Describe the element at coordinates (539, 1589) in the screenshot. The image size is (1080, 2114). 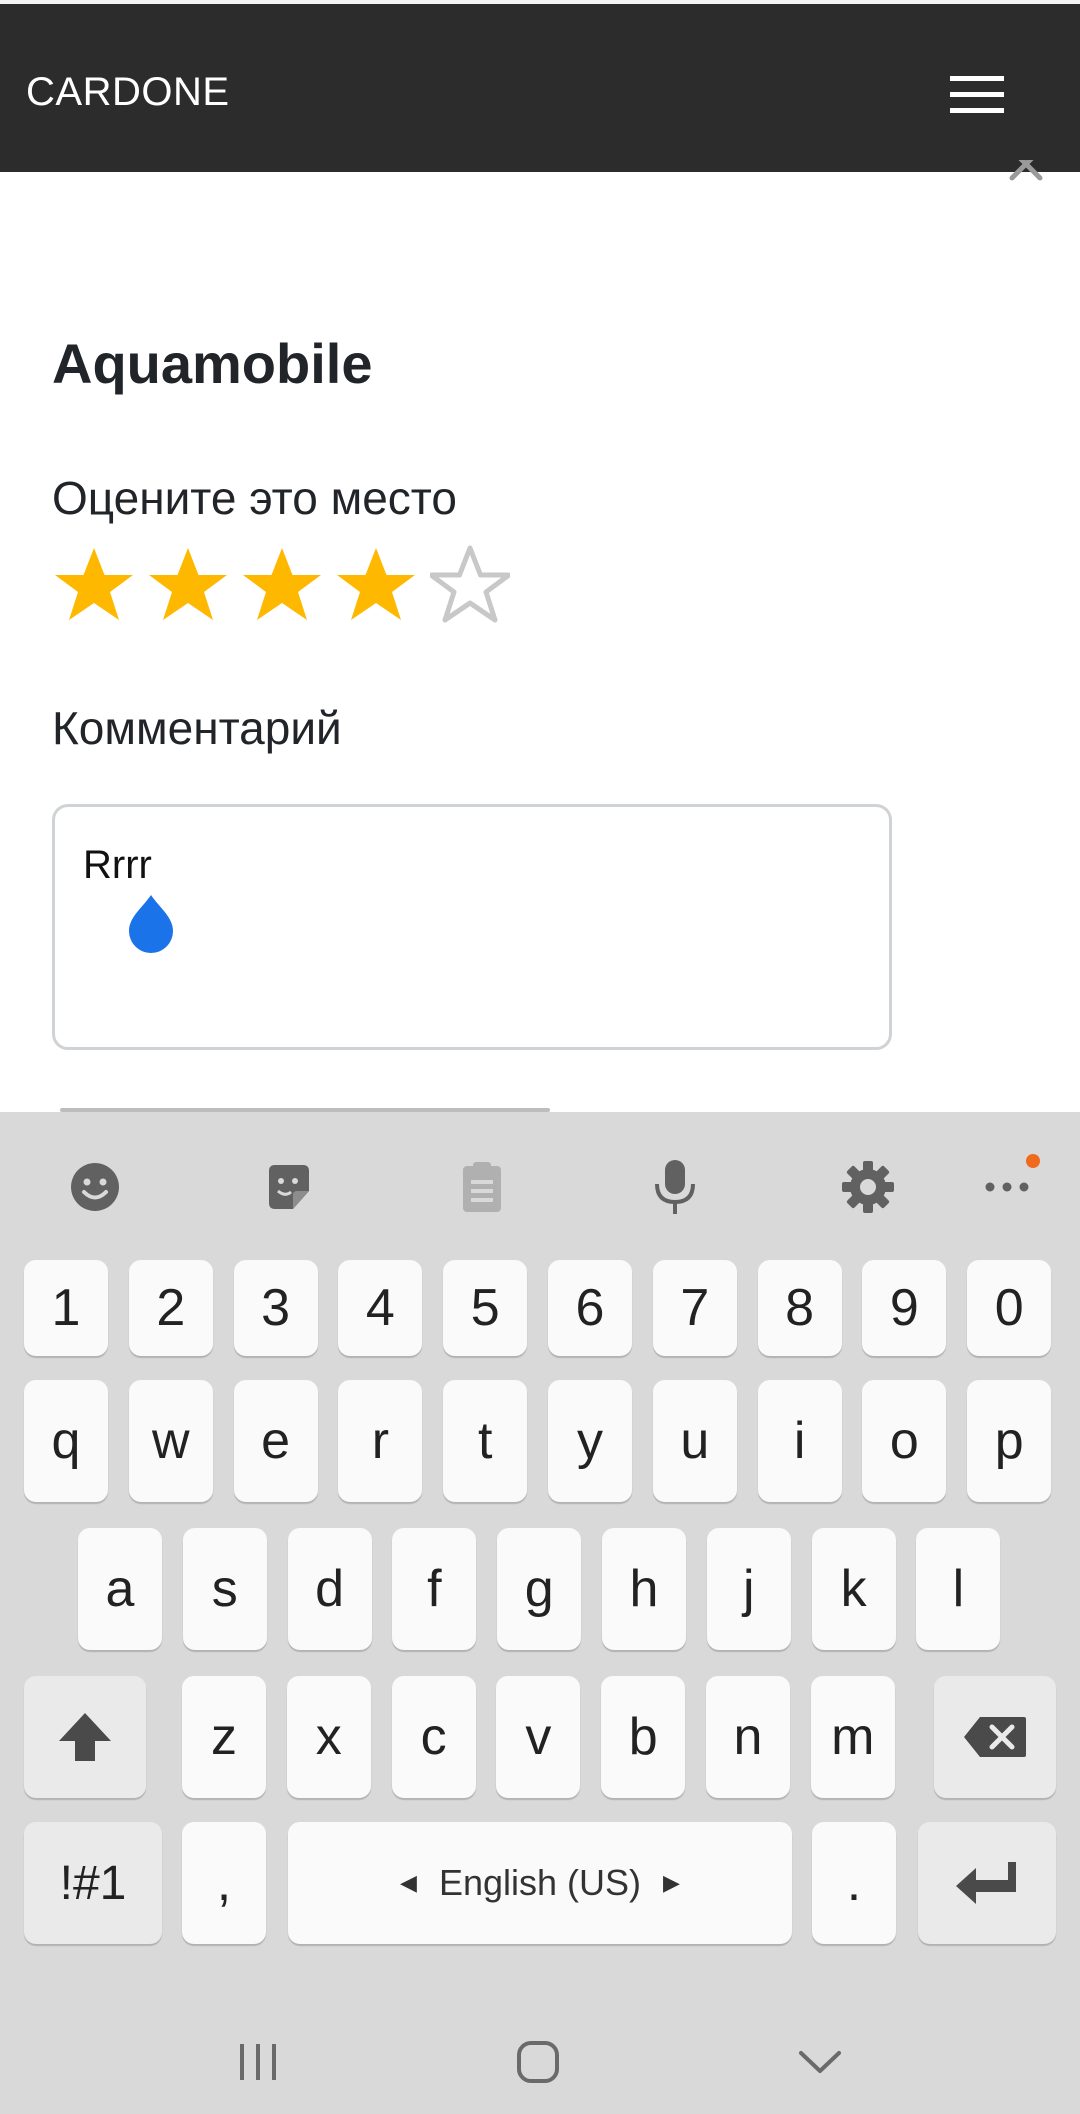
I see `key-g: g` at that location.